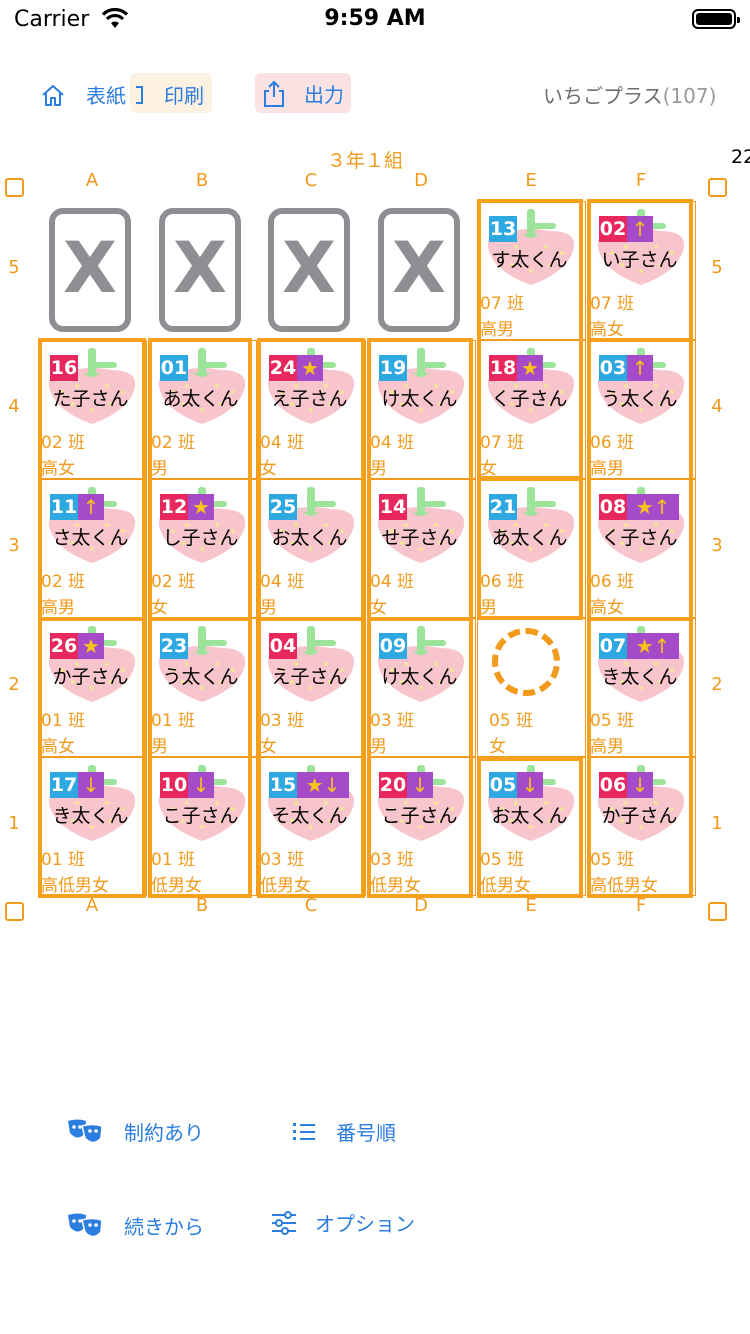  What do you see at coordinates (364, 161) in the screenshot?
I see `class-title: ３年１組` at bounding box center [364, 161].